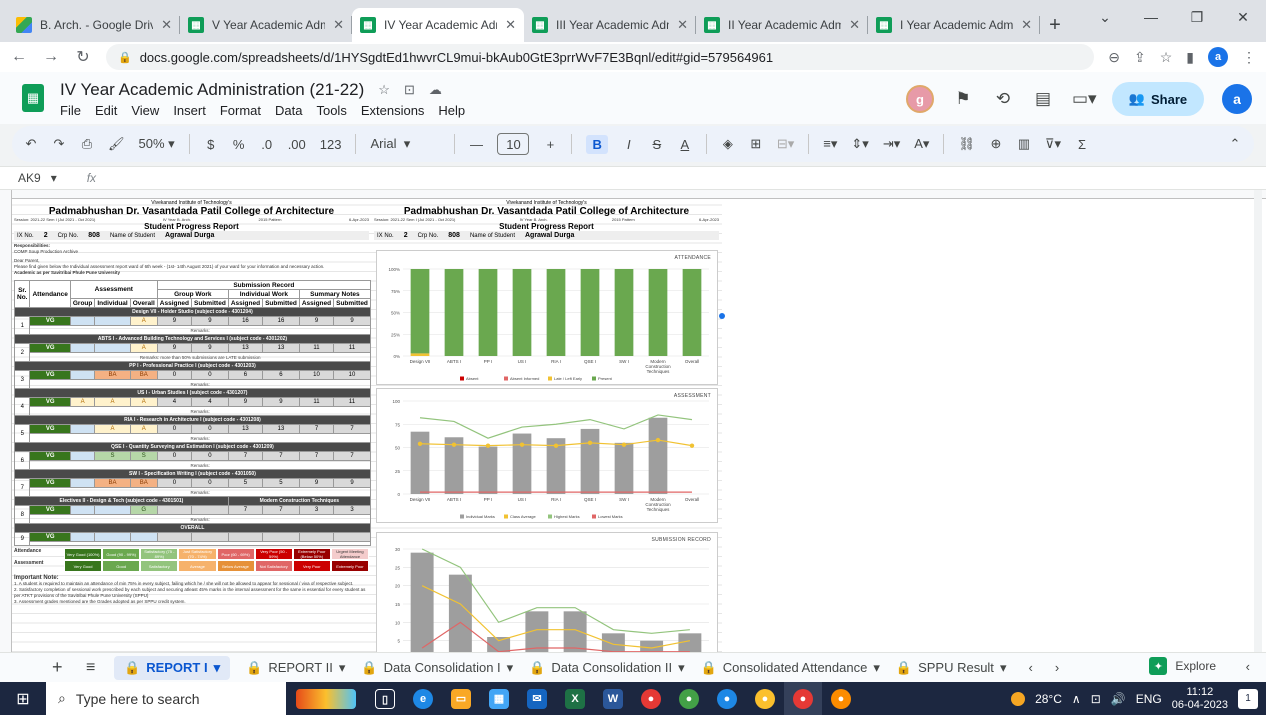  Describe the element at coordinates (405, 144) in the screenshot. I see `font-family-select: Arial ▾` at that location.